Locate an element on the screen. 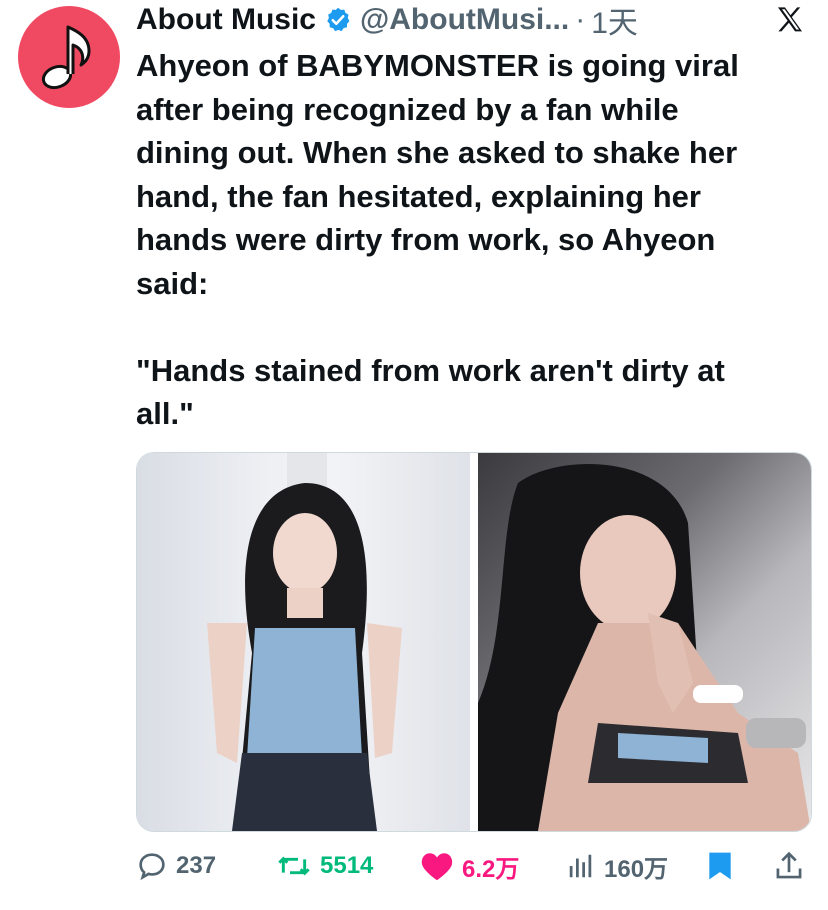 Image resolution: width=828 pixels, height=910 pixels. bookmark-button is located at coordinates (724, 866).